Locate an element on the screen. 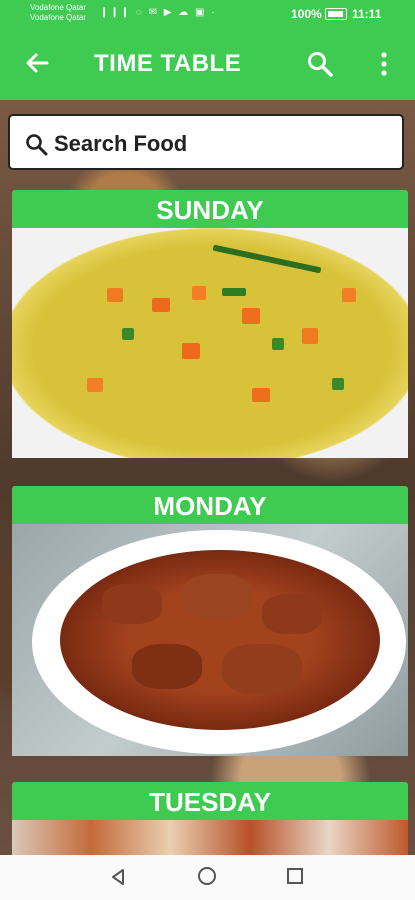  onion-piece is located at coordinates (234, 292).